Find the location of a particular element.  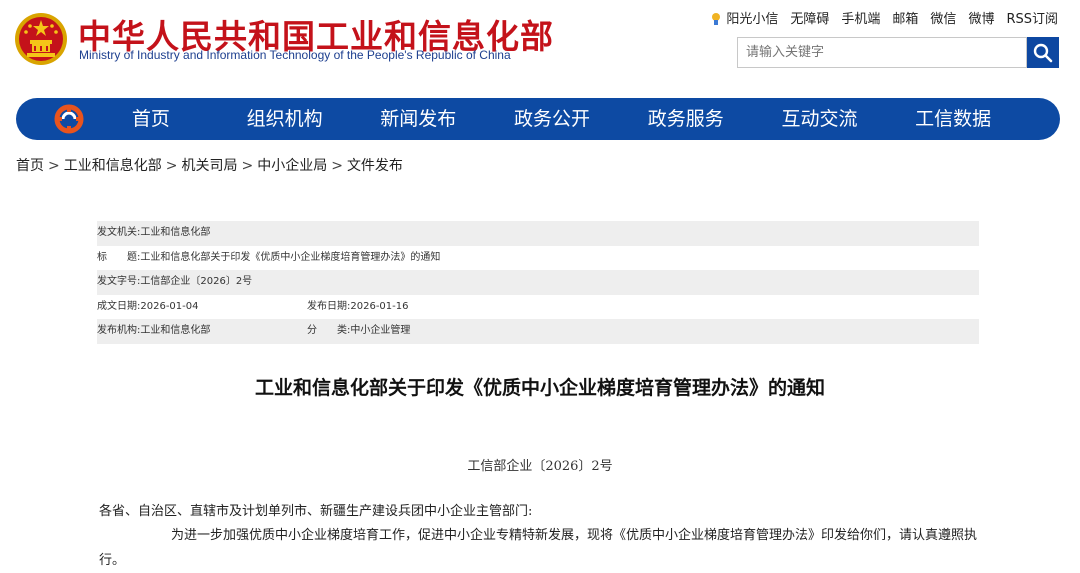

nav-item-home: 首页 is located at coordinates (151, 119).